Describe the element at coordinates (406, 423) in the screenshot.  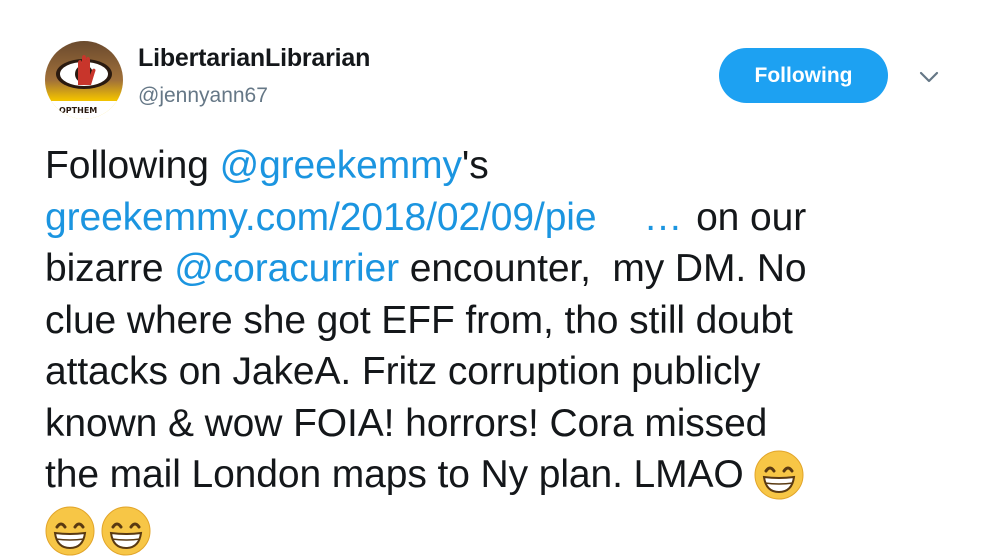
I see `tweet-line: known & wow FOIA! horrors! Cora missed` at that location.